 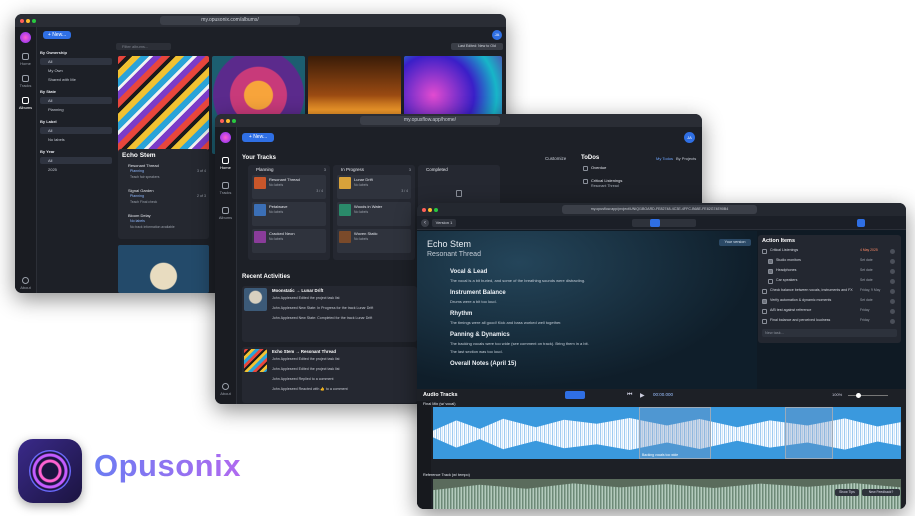 I want to click on action-item: Car speakers Set date, so click(x=829, y=282).